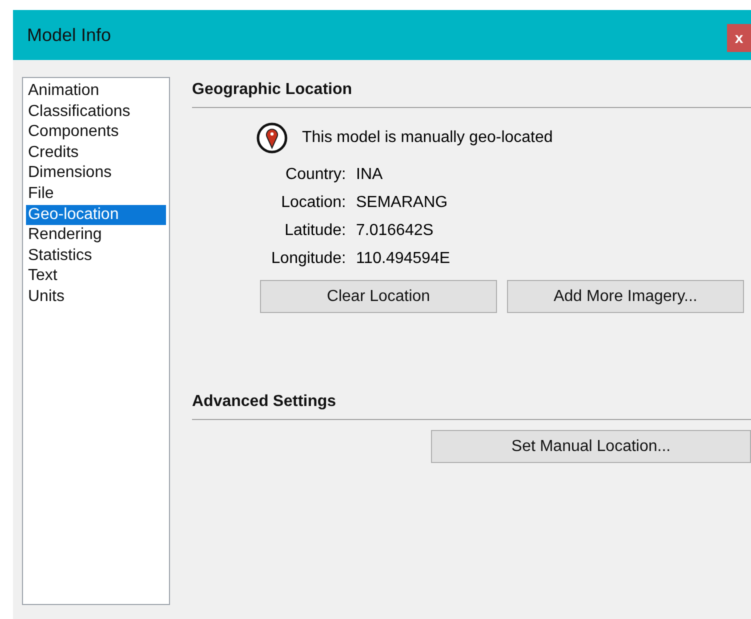  I want to click on field-label: Location:, so click(313, 203).